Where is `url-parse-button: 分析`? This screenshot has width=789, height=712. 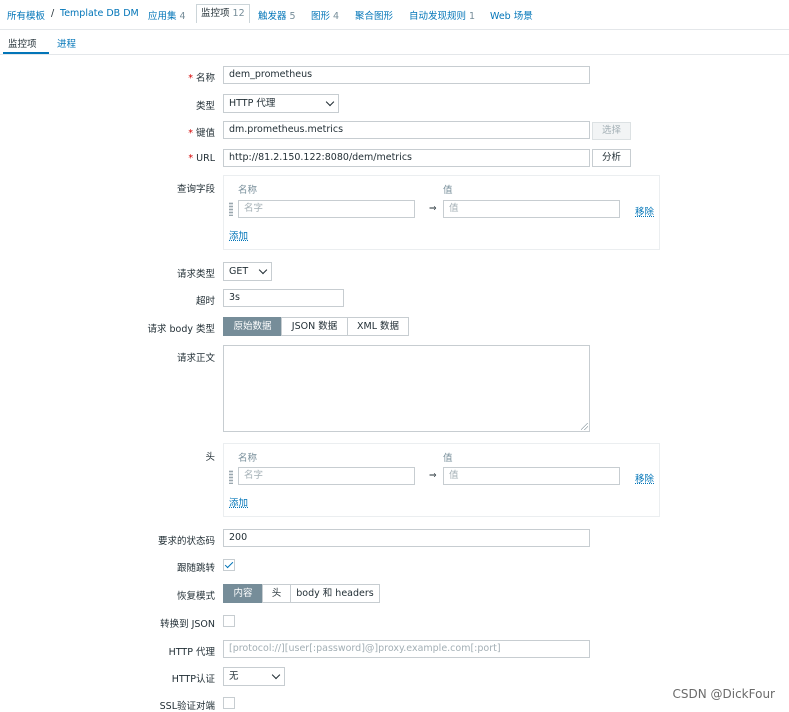
url-parse-button: 分析 is located at coordinates (611, 158).